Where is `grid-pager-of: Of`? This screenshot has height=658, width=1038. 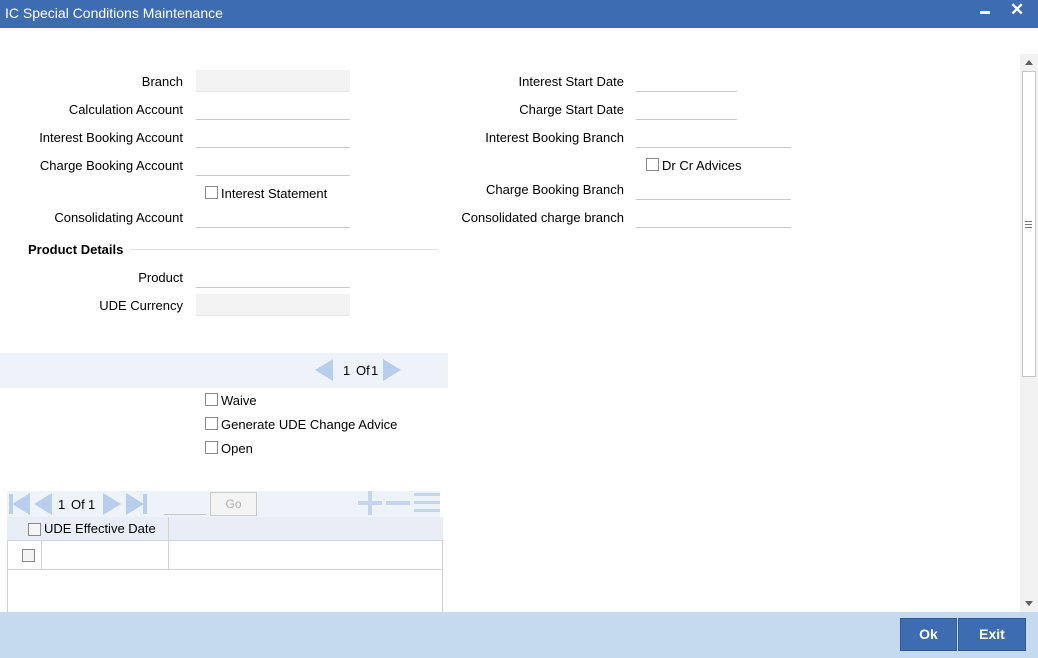 grid-pager-of: Of is located at coordinates (78, 504).